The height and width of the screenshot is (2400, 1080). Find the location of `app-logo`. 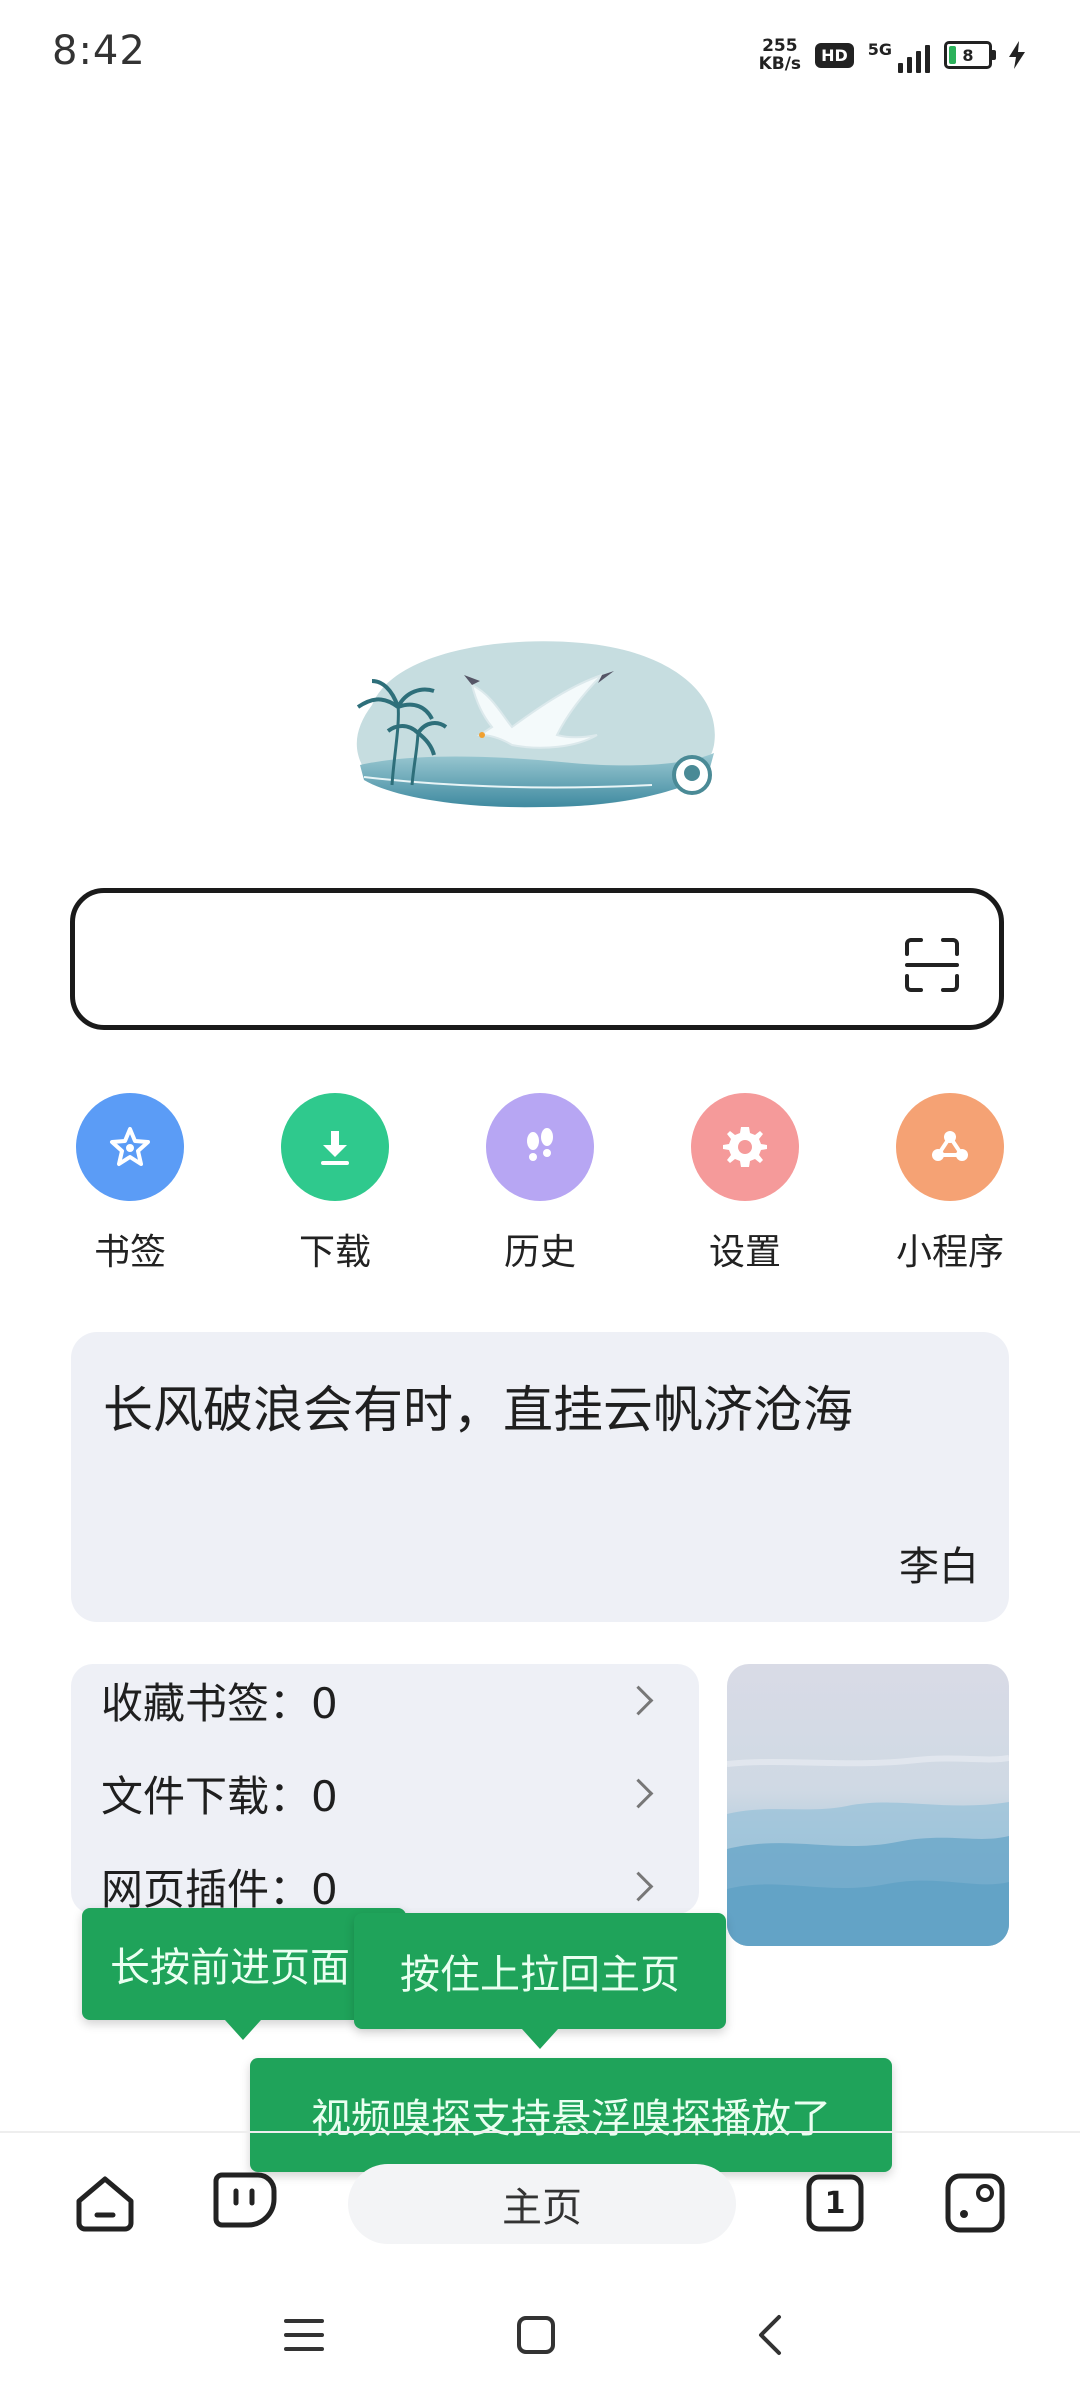

app-logo is located at coordinates (535, 724).